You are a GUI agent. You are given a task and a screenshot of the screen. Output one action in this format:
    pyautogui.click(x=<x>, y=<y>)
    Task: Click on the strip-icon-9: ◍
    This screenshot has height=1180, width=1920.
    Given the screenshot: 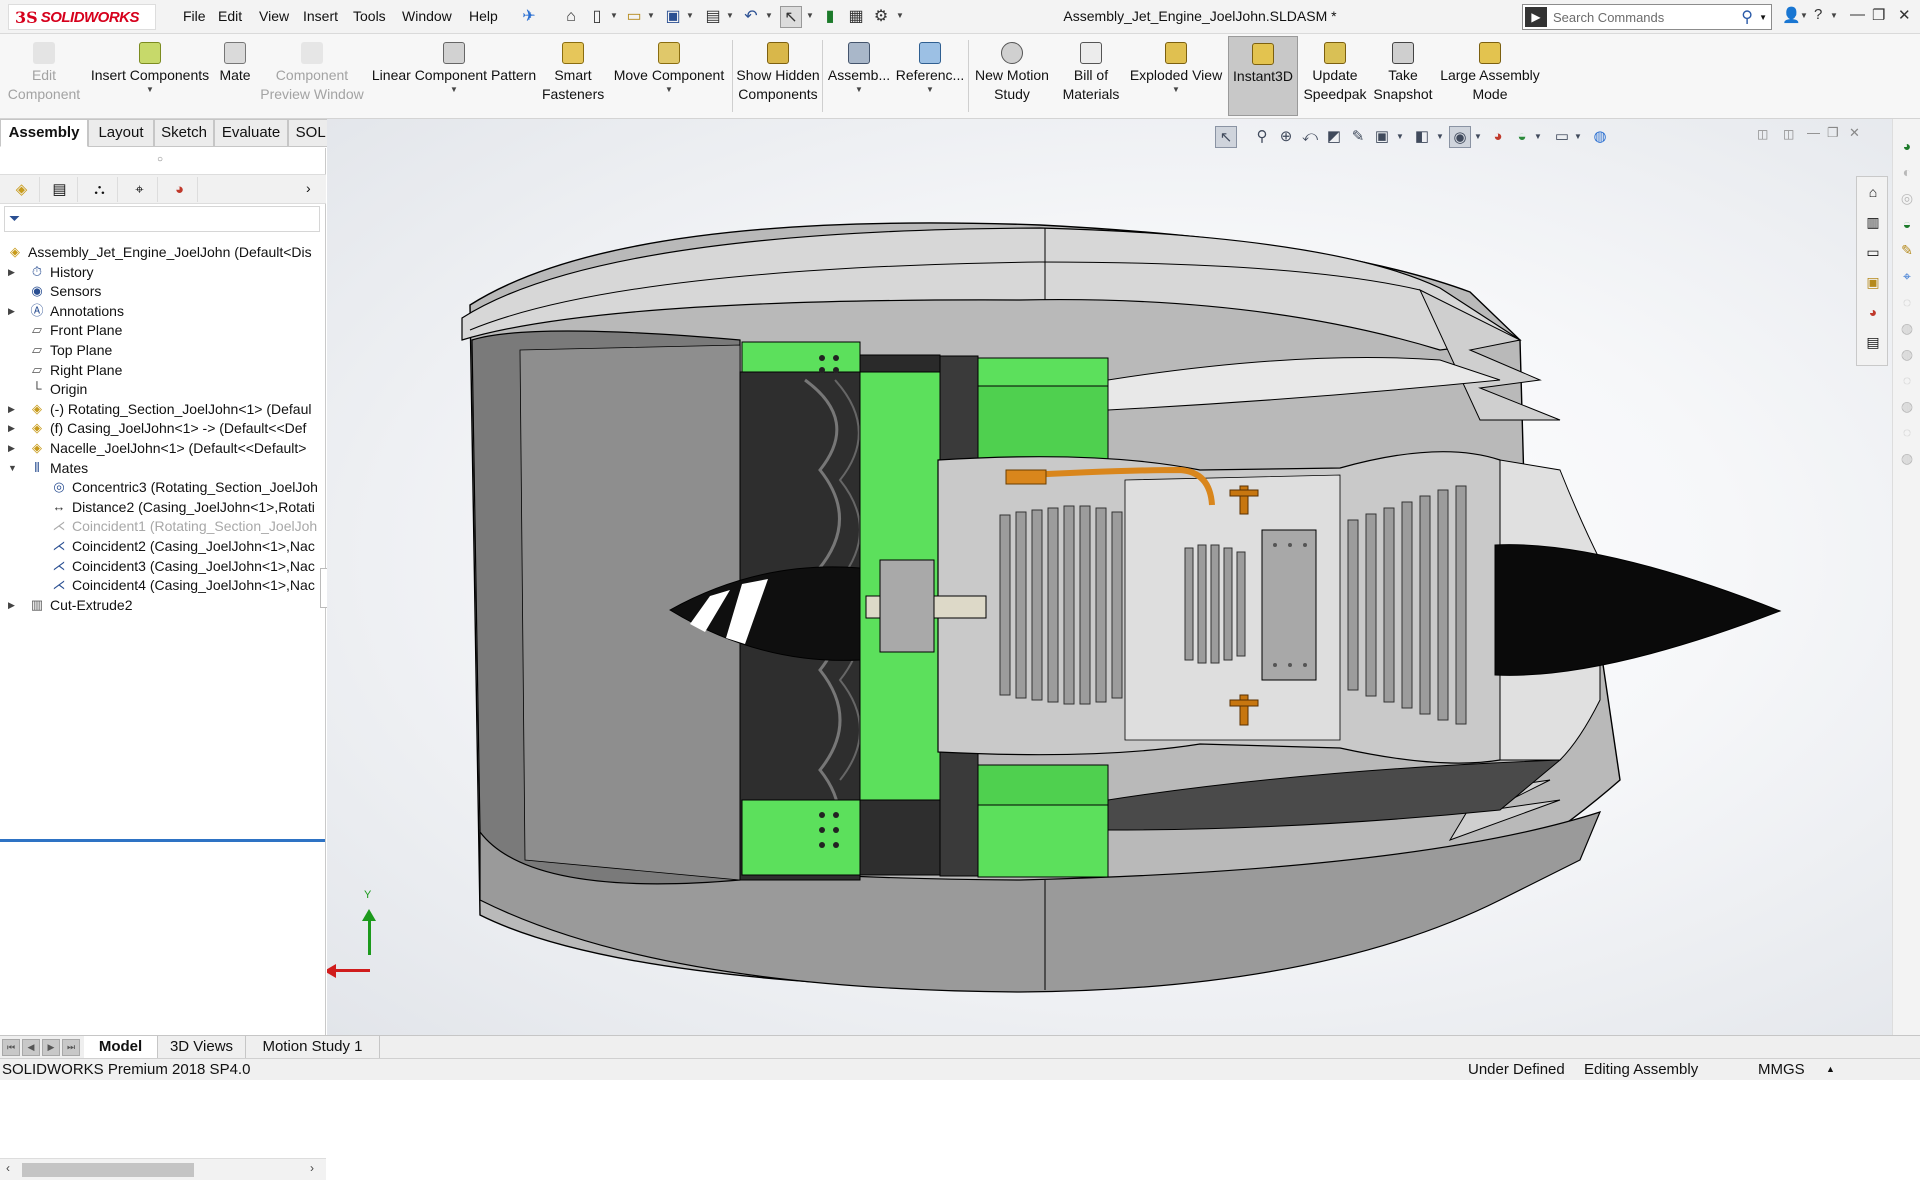 What is the action you would take?
    pyautogui.click(x=1907, y=354)
    